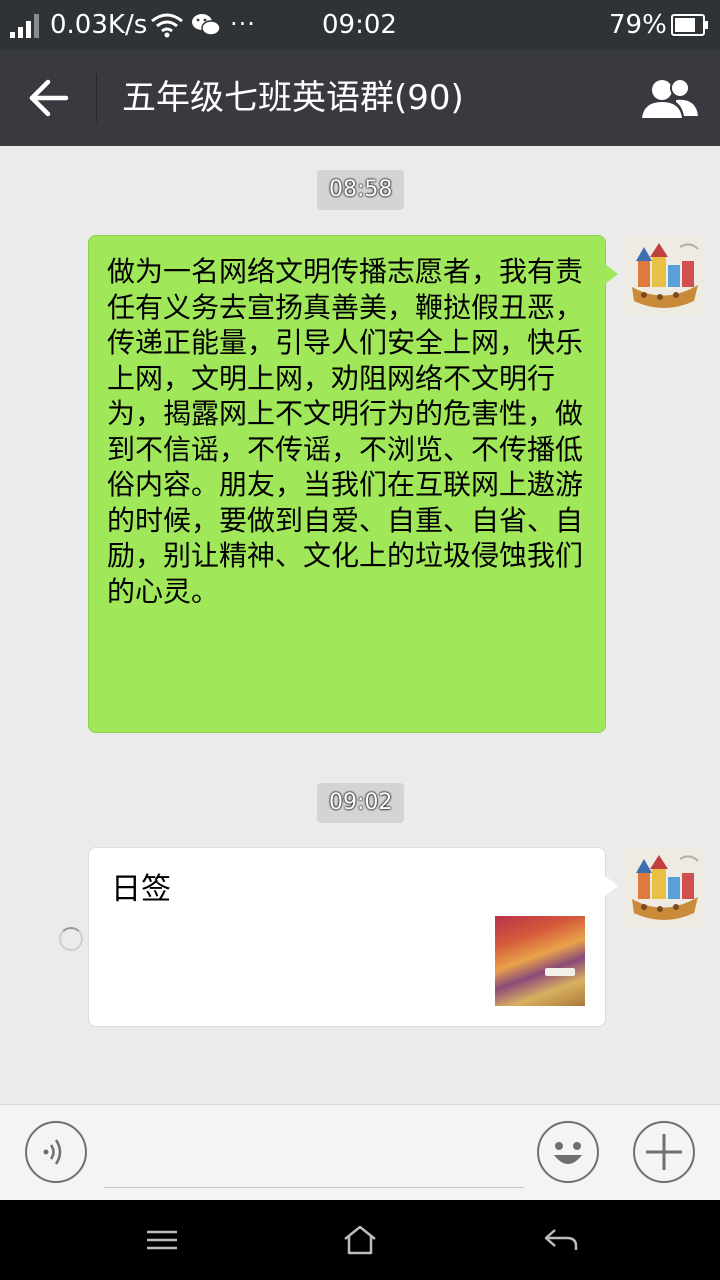 This screenshot has width=720, height=1280. Describe the element at coordinates (243, 24) in the screenshot. I see `more-dots-icon: ···` at that location.